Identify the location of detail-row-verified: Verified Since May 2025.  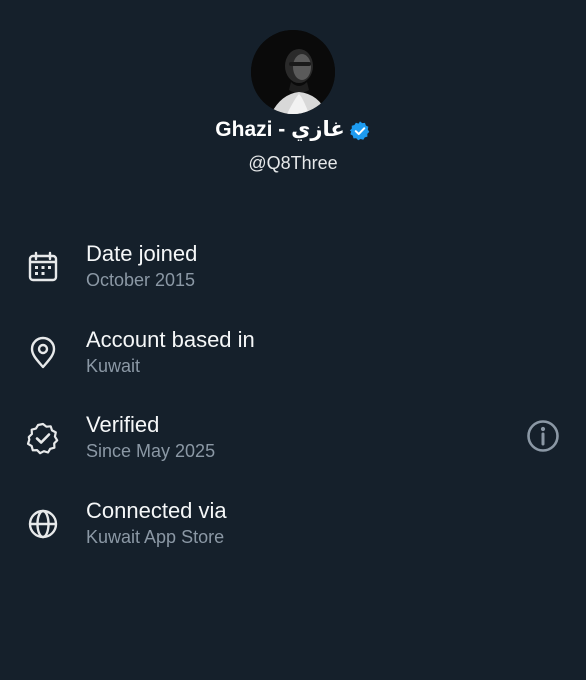
(293, 450).